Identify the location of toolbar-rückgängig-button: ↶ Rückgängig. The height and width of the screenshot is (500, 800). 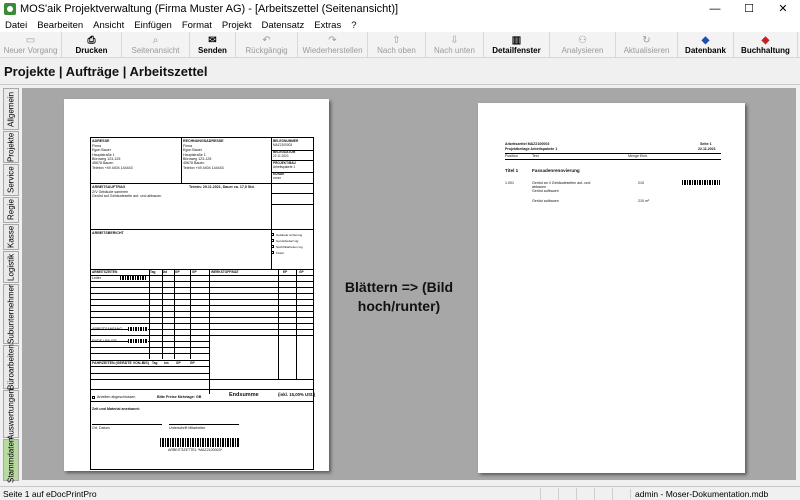
(267, 44).